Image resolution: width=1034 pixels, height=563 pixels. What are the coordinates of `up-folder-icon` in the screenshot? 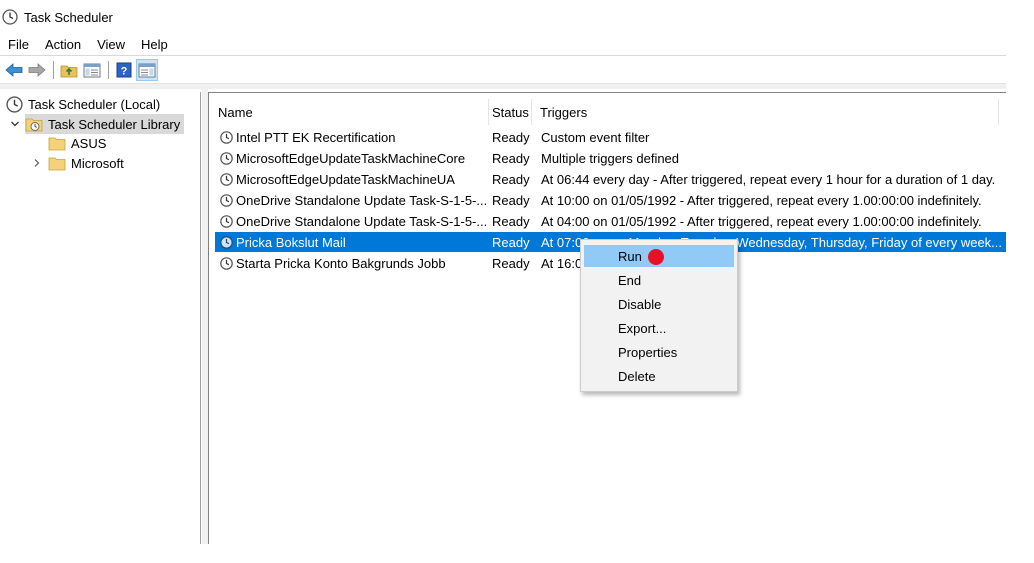 It's located at (69, 71).